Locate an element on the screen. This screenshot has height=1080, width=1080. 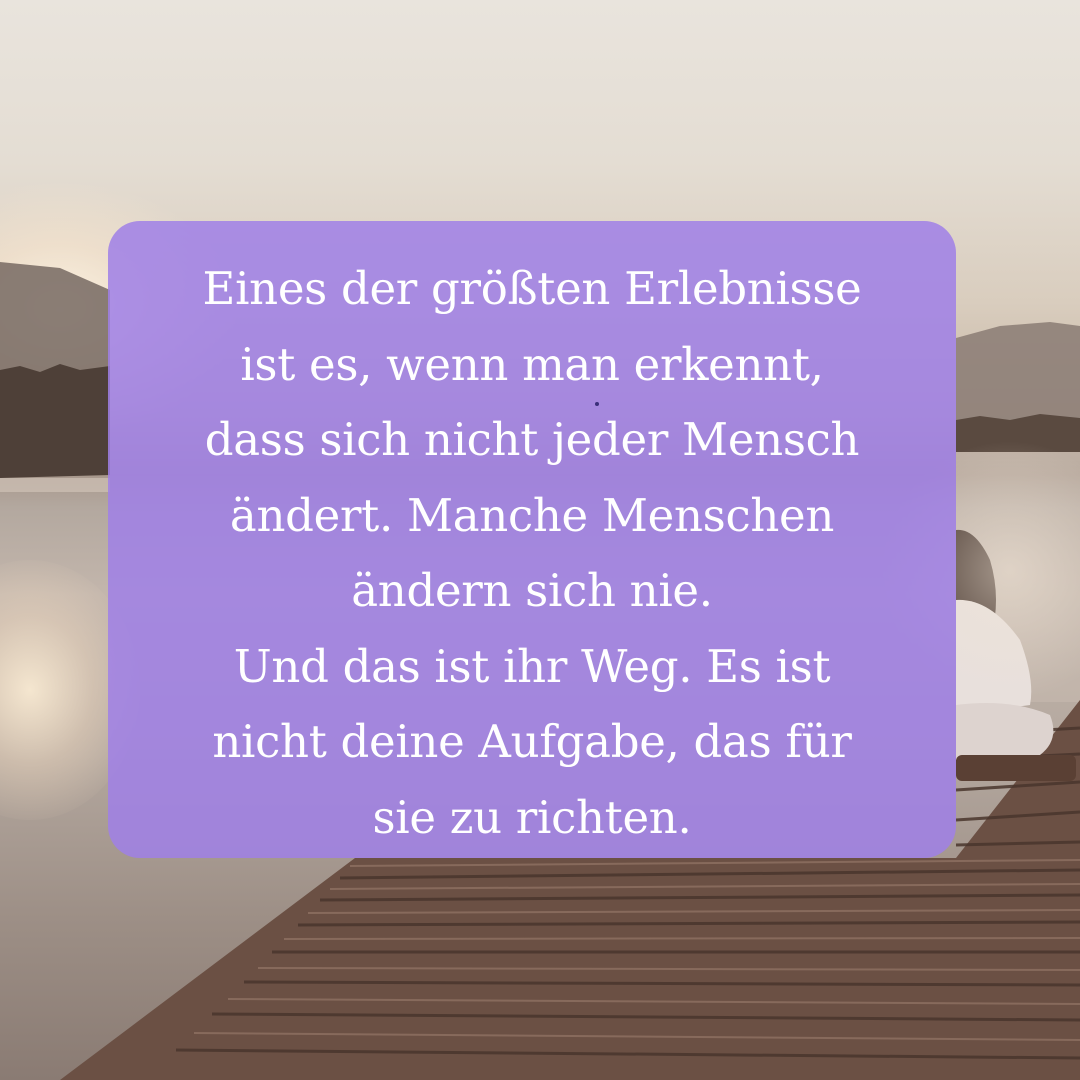
quote-line: ändern sich nie. is located at coordinates (532, 590).